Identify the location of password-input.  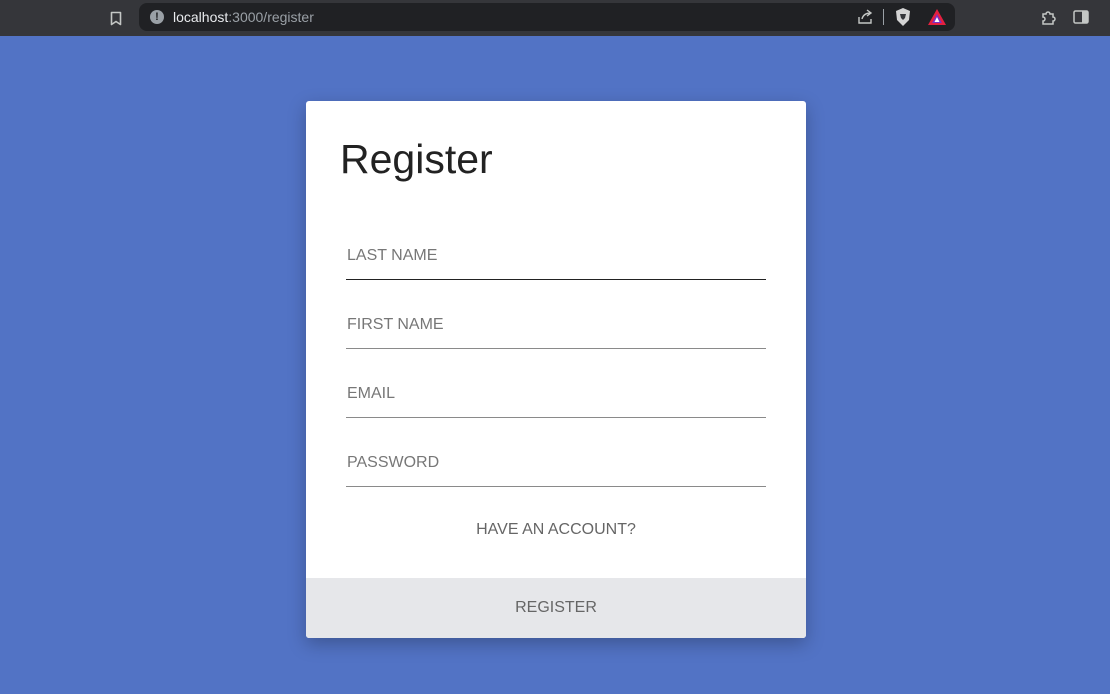
(556, 462).